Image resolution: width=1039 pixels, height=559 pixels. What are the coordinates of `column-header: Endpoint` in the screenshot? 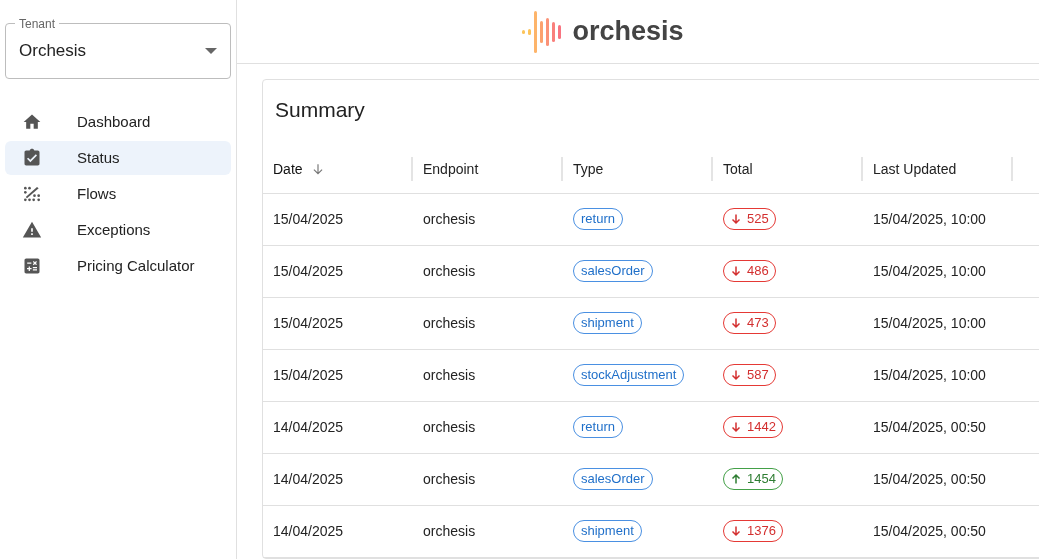 It's located at (451, 169).